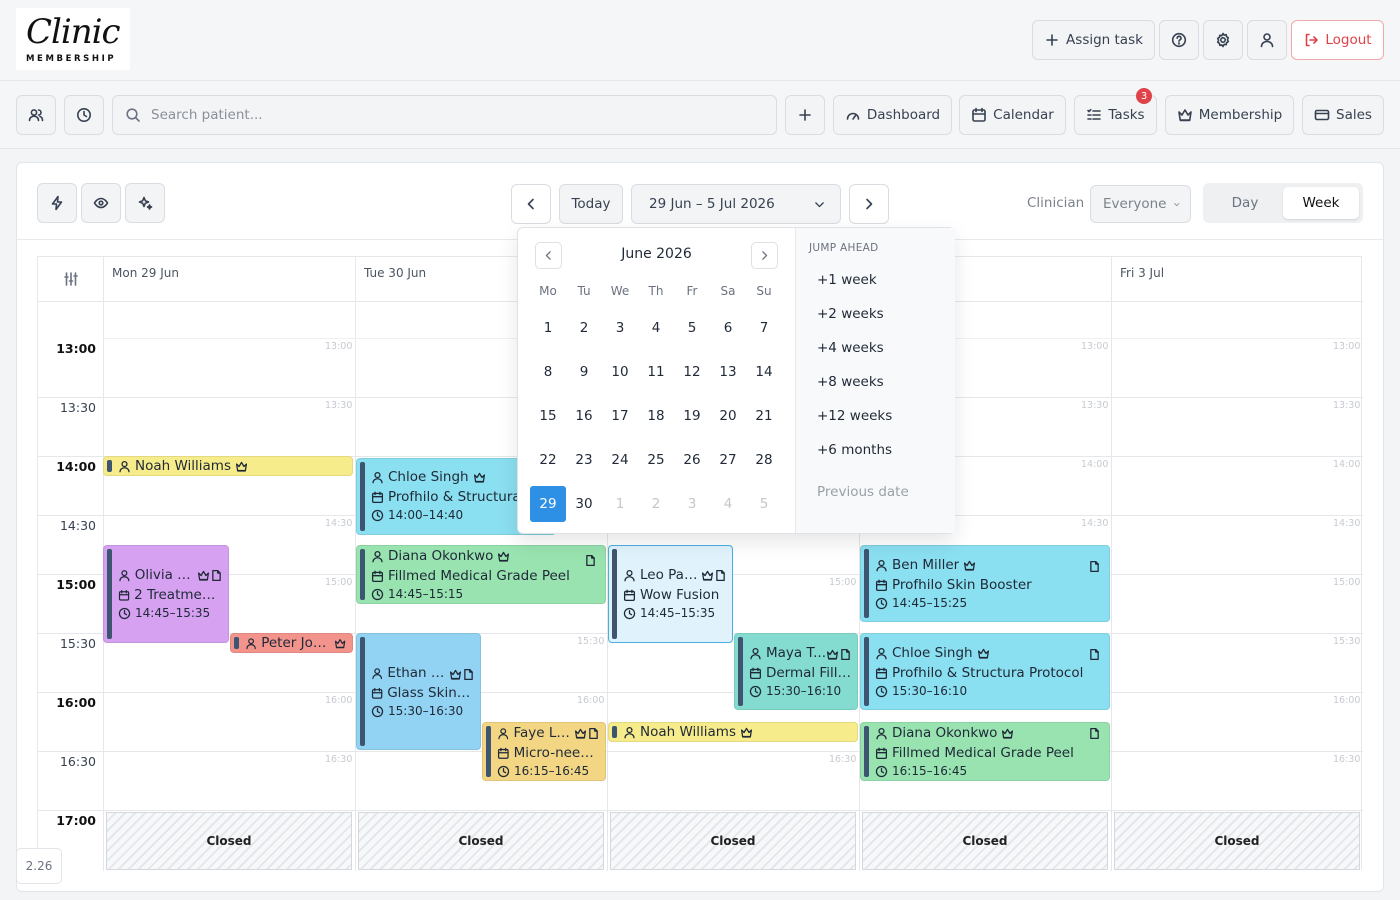 The height and width of the screenshot is (900, 1400). I want to click on user-icon, so click(377, 556).